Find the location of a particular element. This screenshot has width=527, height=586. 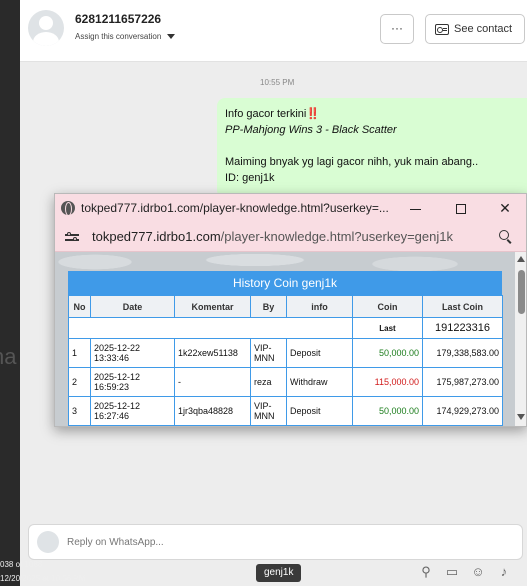

cell-info: Withdraw is located at coordinates (319, 382).